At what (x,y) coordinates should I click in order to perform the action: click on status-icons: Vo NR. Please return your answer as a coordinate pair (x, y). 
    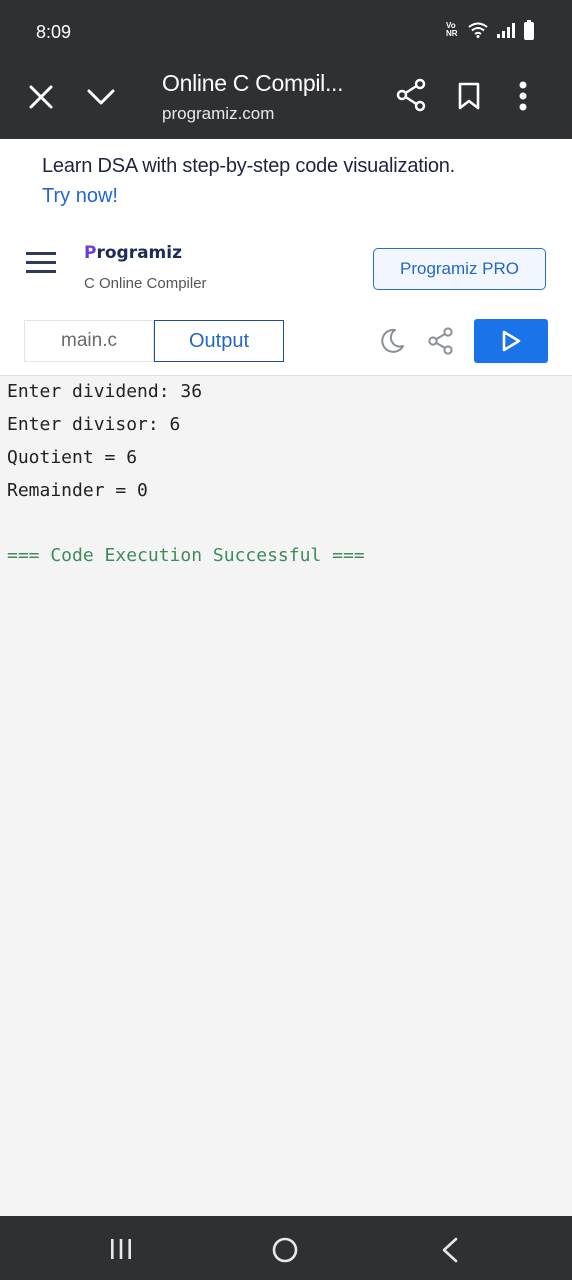
    Looking at the image, I should click on (490, 30).